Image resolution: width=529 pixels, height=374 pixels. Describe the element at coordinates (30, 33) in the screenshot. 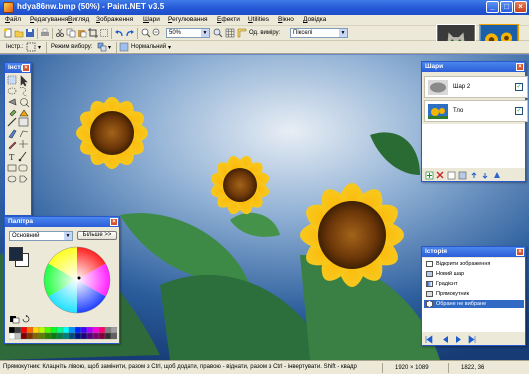

I see `save-icon` at that location.